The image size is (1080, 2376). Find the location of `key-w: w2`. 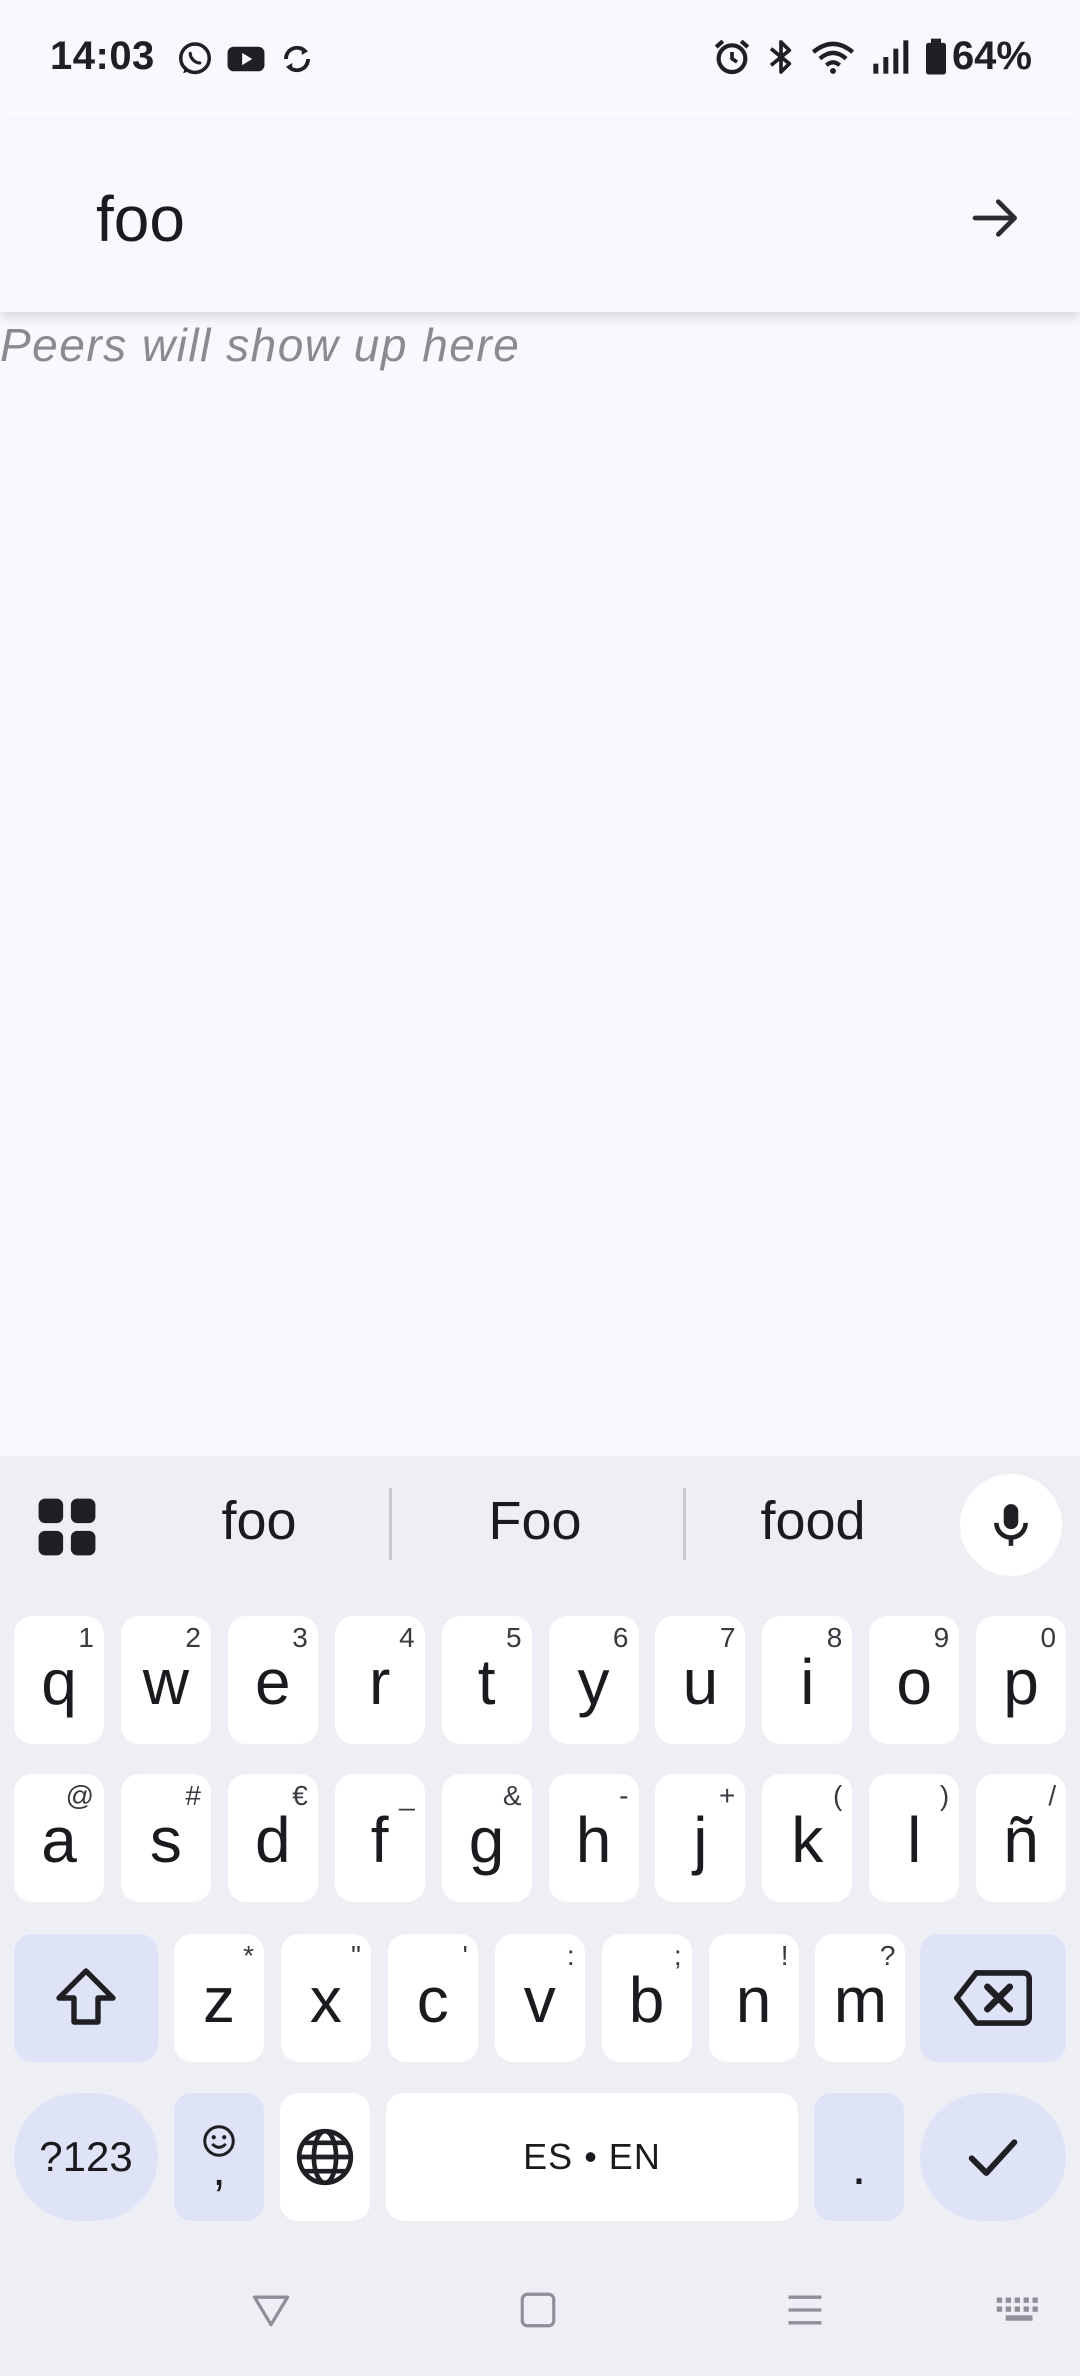

key-w: w2 is located at coordinates (165, 1680).